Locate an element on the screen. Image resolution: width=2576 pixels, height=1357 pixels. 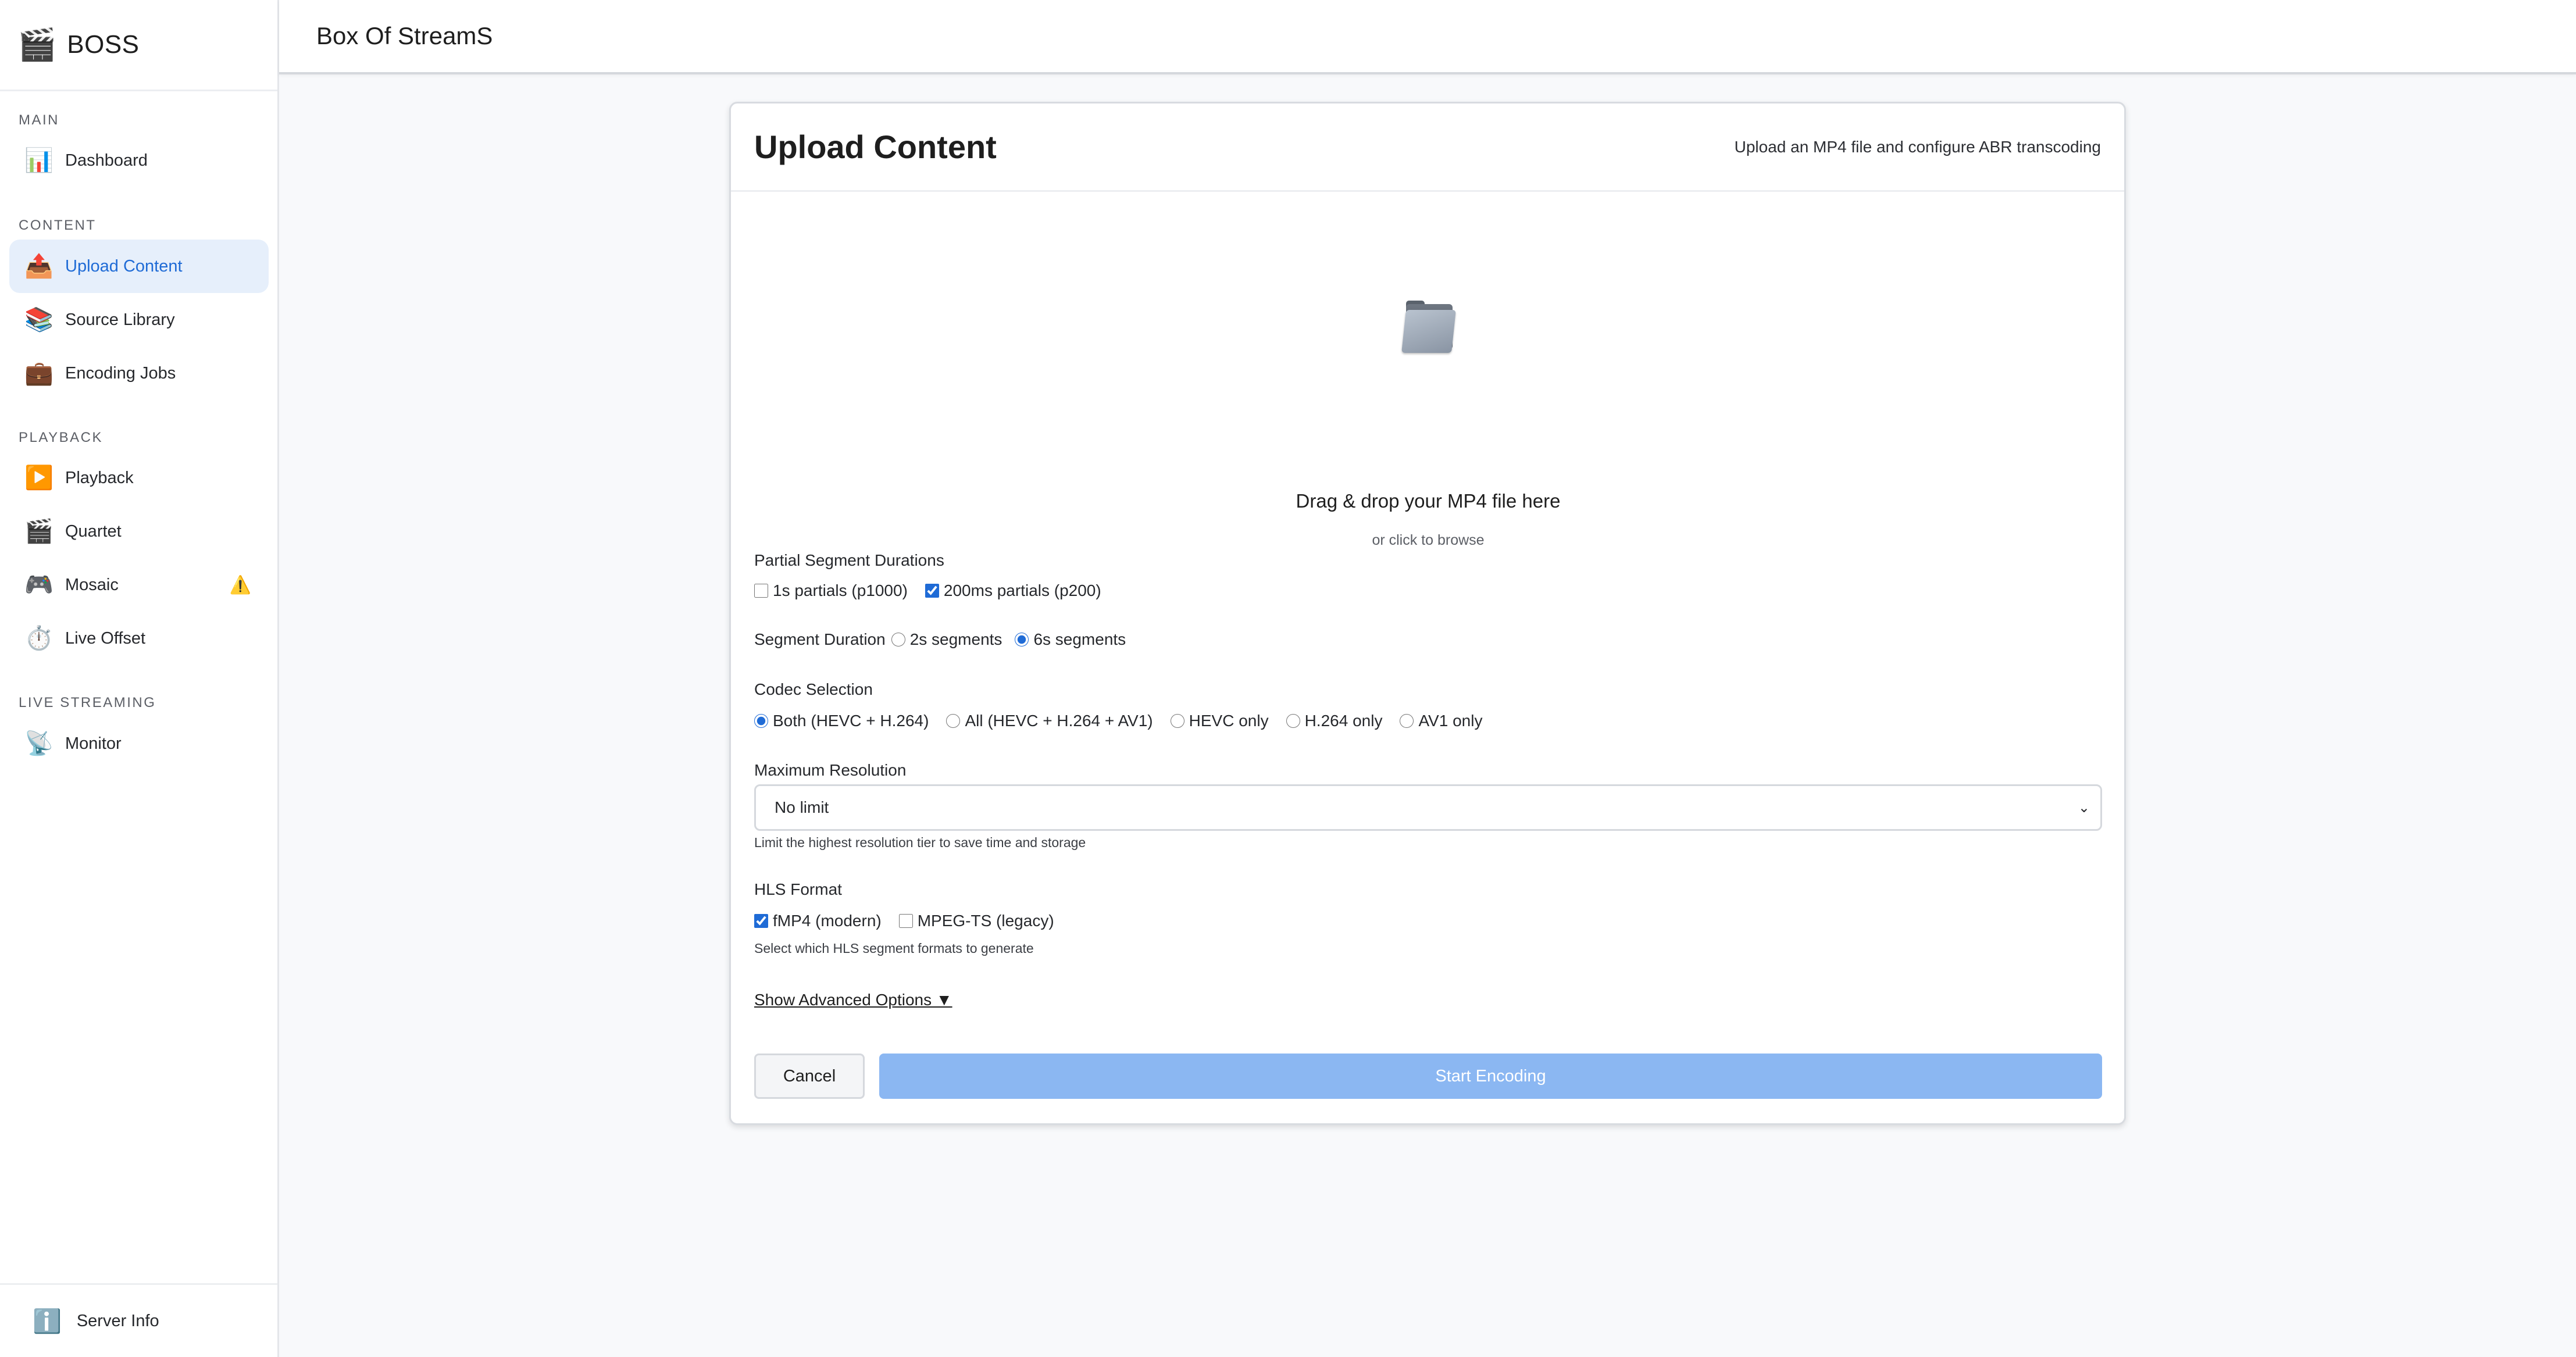
hls-fmp4-checkbox is located at coordinates (761, 921).